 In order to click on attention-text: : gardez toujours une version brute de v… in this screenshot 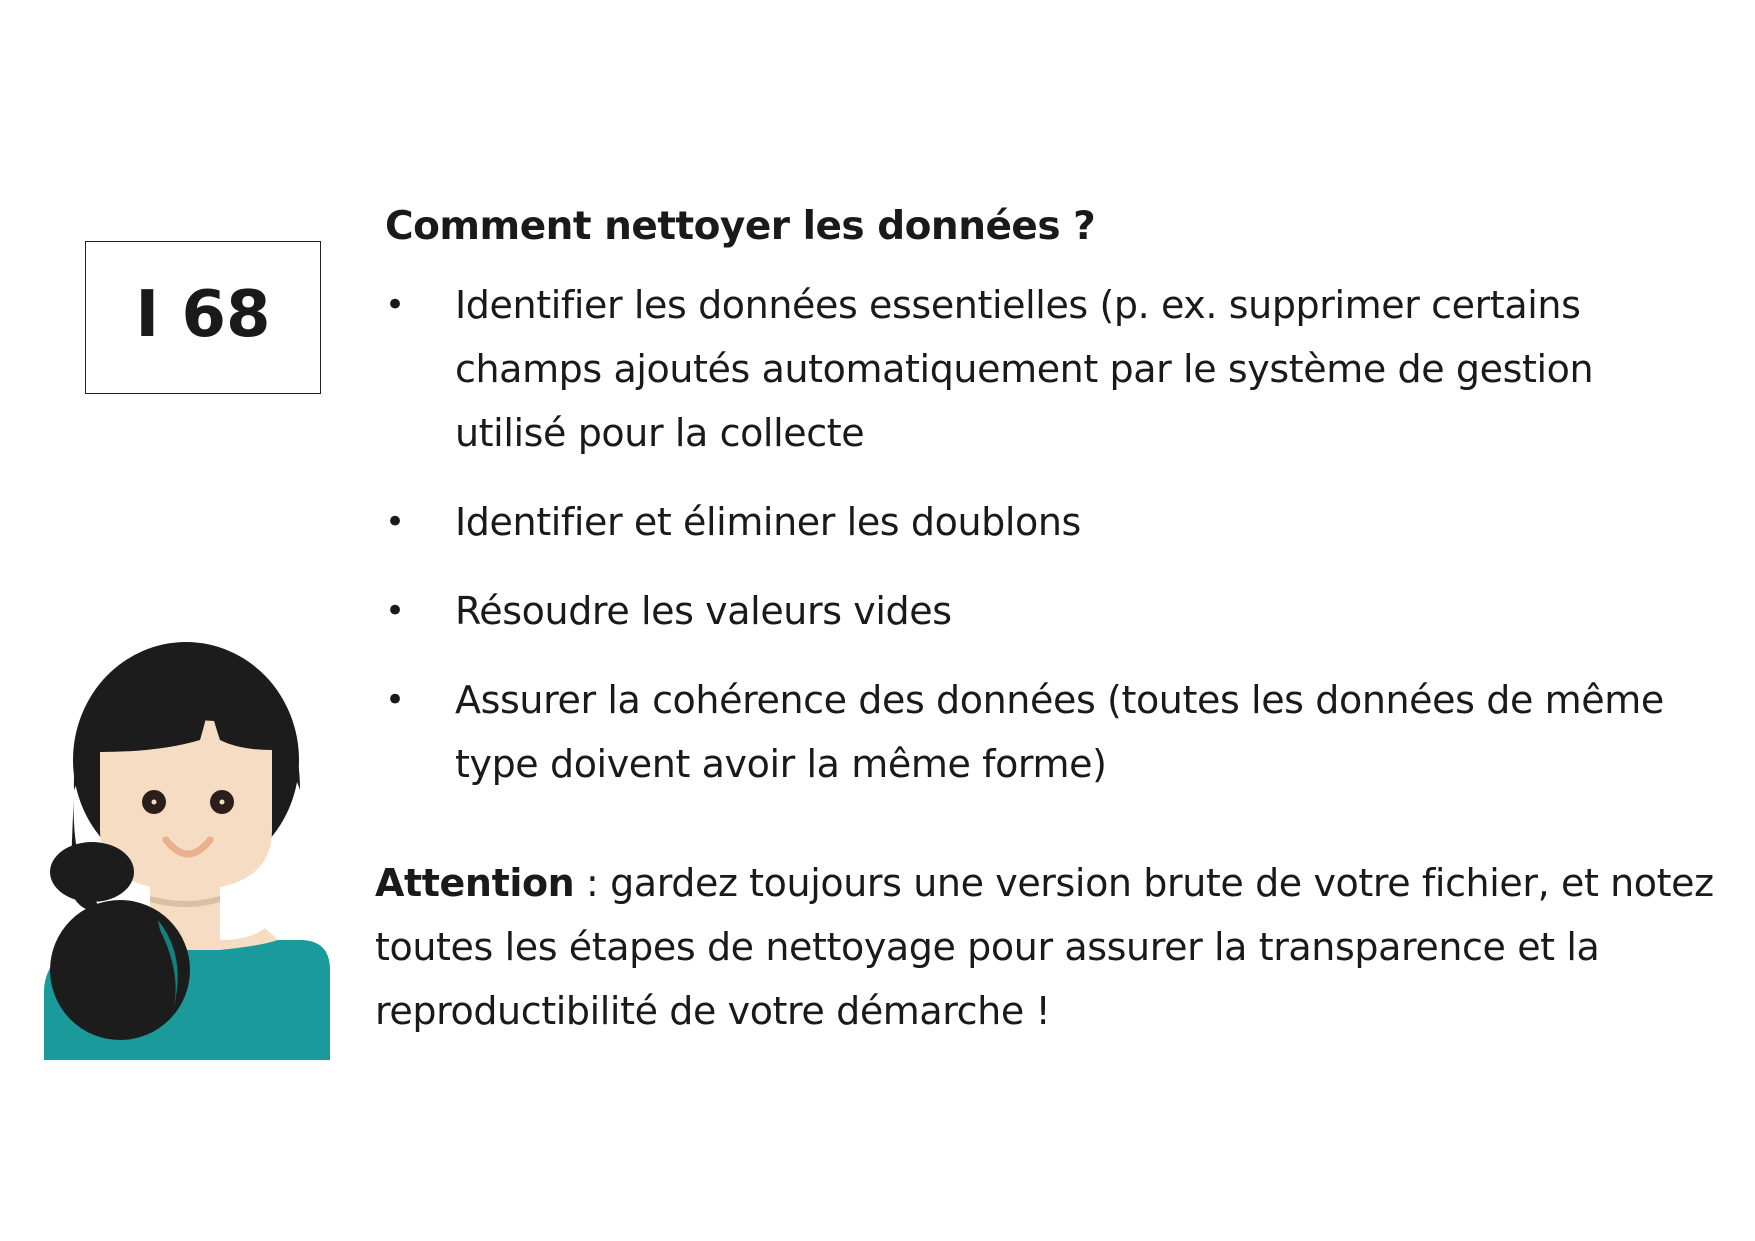, I will do `click(1044, 947)`.